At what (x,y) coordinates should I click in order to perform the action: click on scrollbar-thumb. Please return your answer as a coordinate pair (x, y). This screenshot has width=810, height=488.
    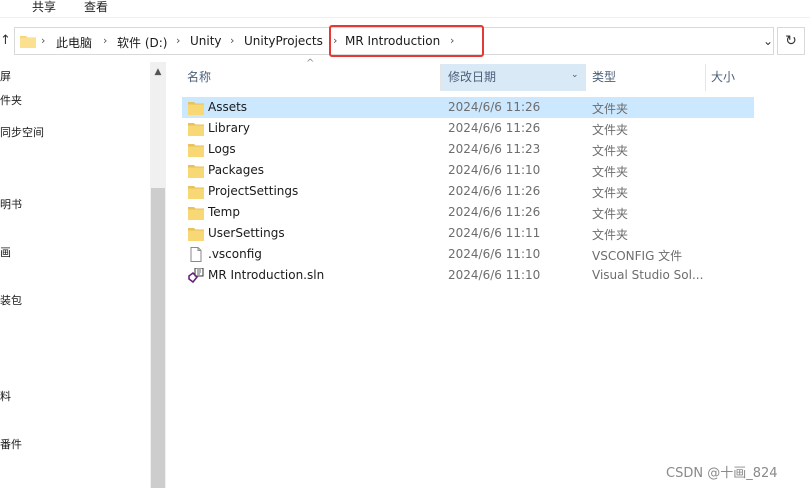
    Looking at the image, I should click on (158, 338).